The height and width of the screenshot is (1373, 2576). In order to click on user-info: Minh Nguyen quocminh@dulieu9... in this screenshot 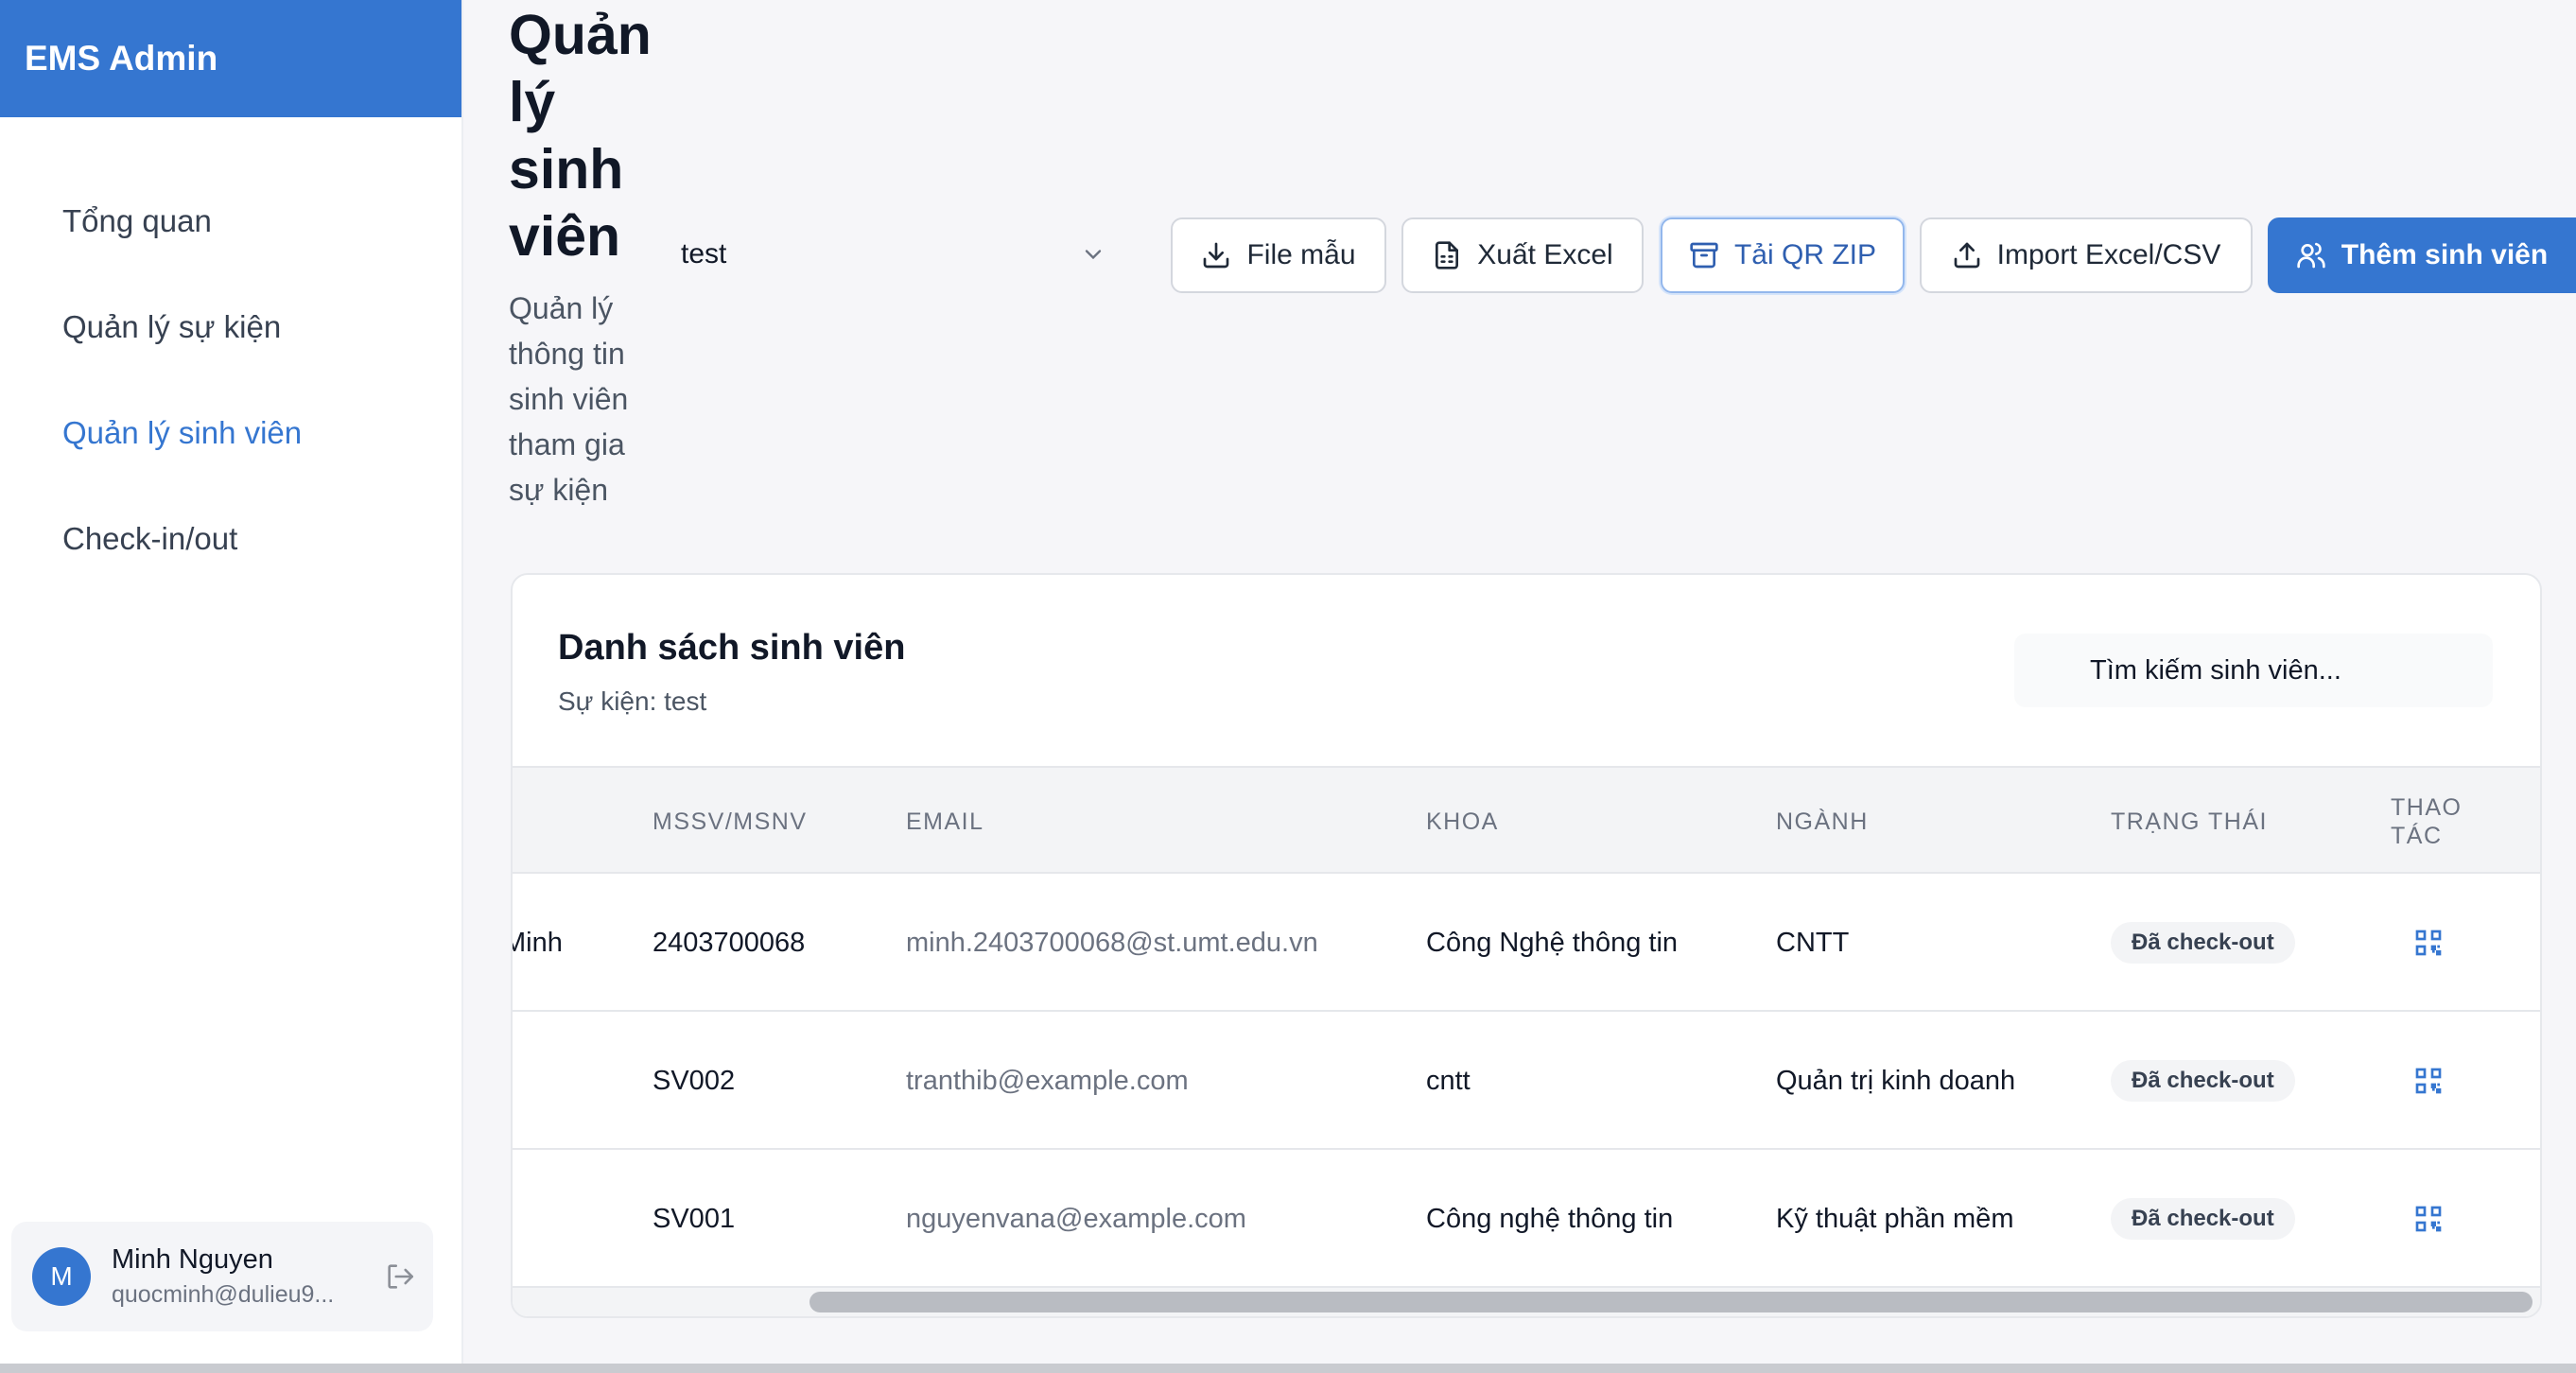, I will do `click(234, 1276)`.